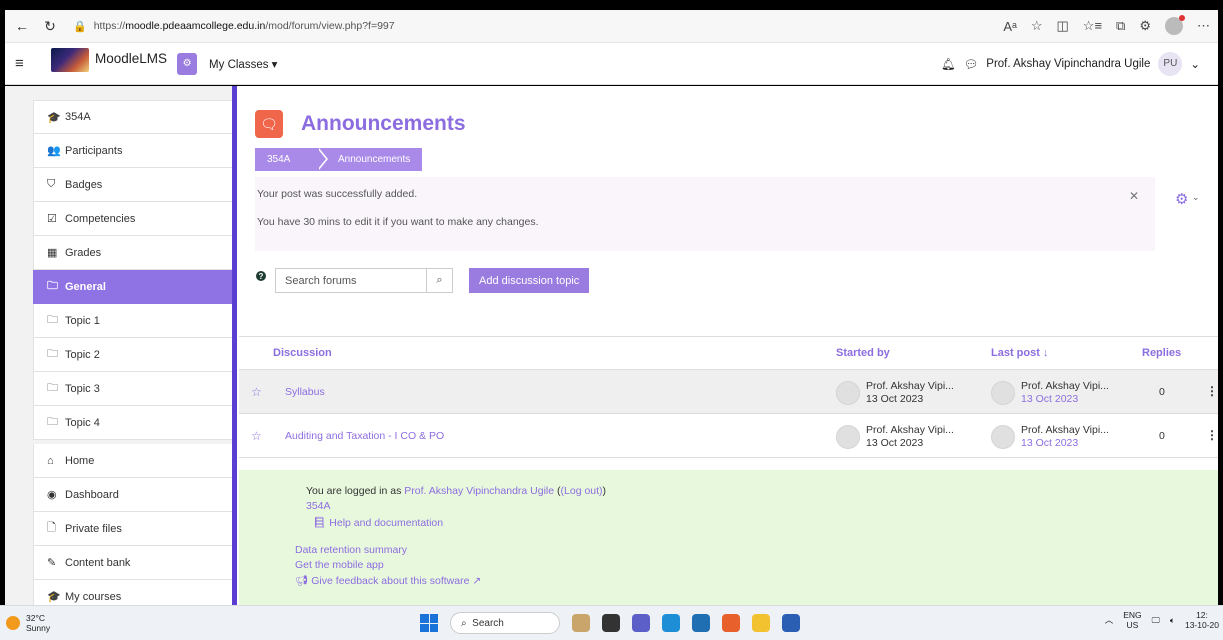 Image resolution: width=1223 pixels, height=640 pixels. I want to click on course-tools-icon: ⚙, so click(187, 63).